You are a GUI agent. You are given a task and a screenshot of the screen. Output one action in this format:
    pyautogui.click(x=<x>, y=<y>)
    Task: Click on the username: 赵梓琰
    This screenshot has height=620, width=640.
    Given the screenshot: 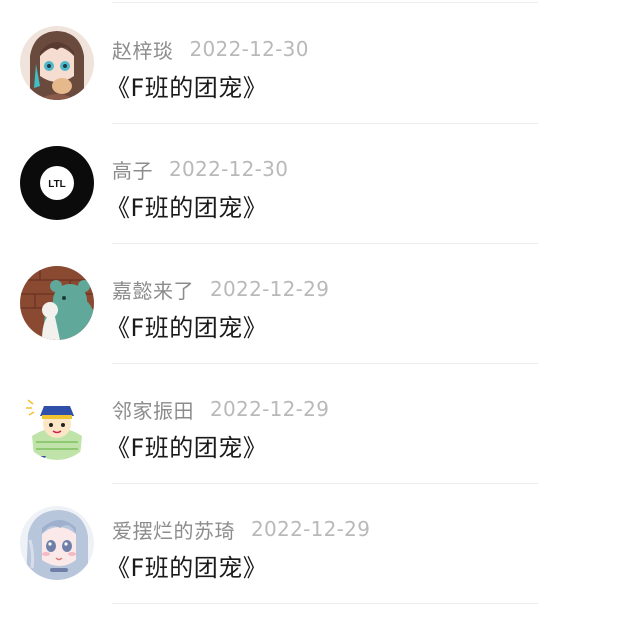 What is the action you would take?
    pyautogui.click(x=143, y=49)
    